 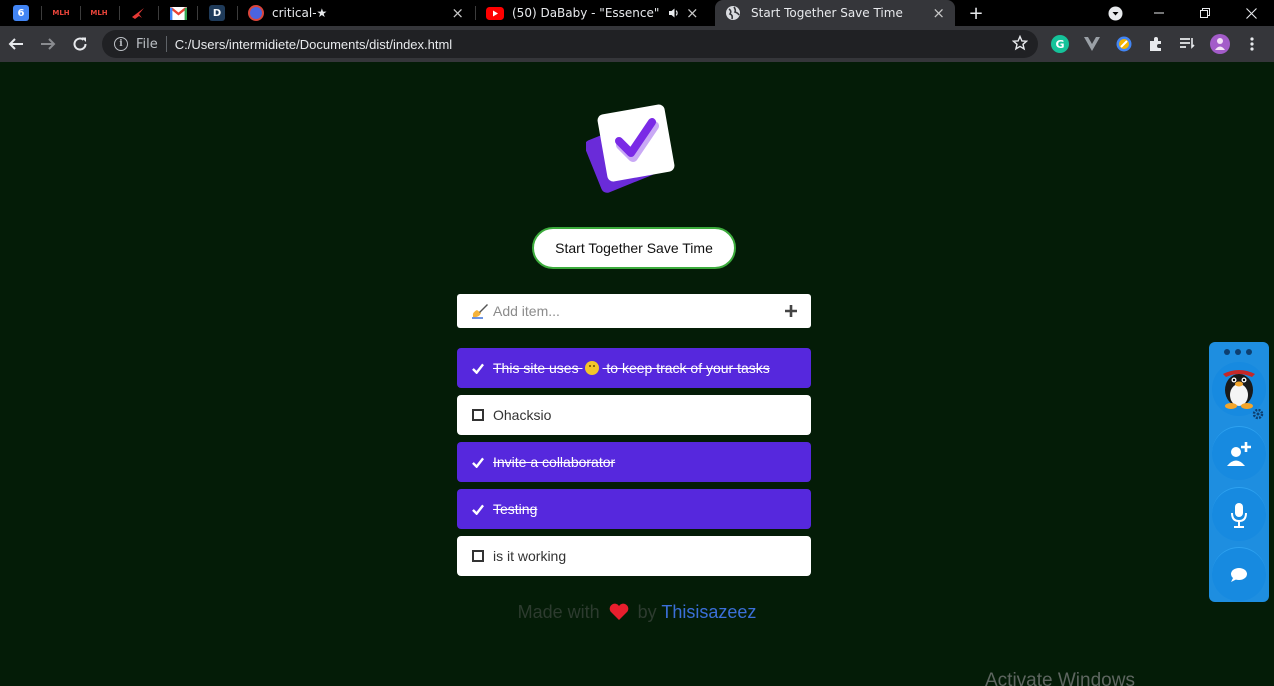 I want to click on smiley-emoji-icon, so click(x=592, y=368).